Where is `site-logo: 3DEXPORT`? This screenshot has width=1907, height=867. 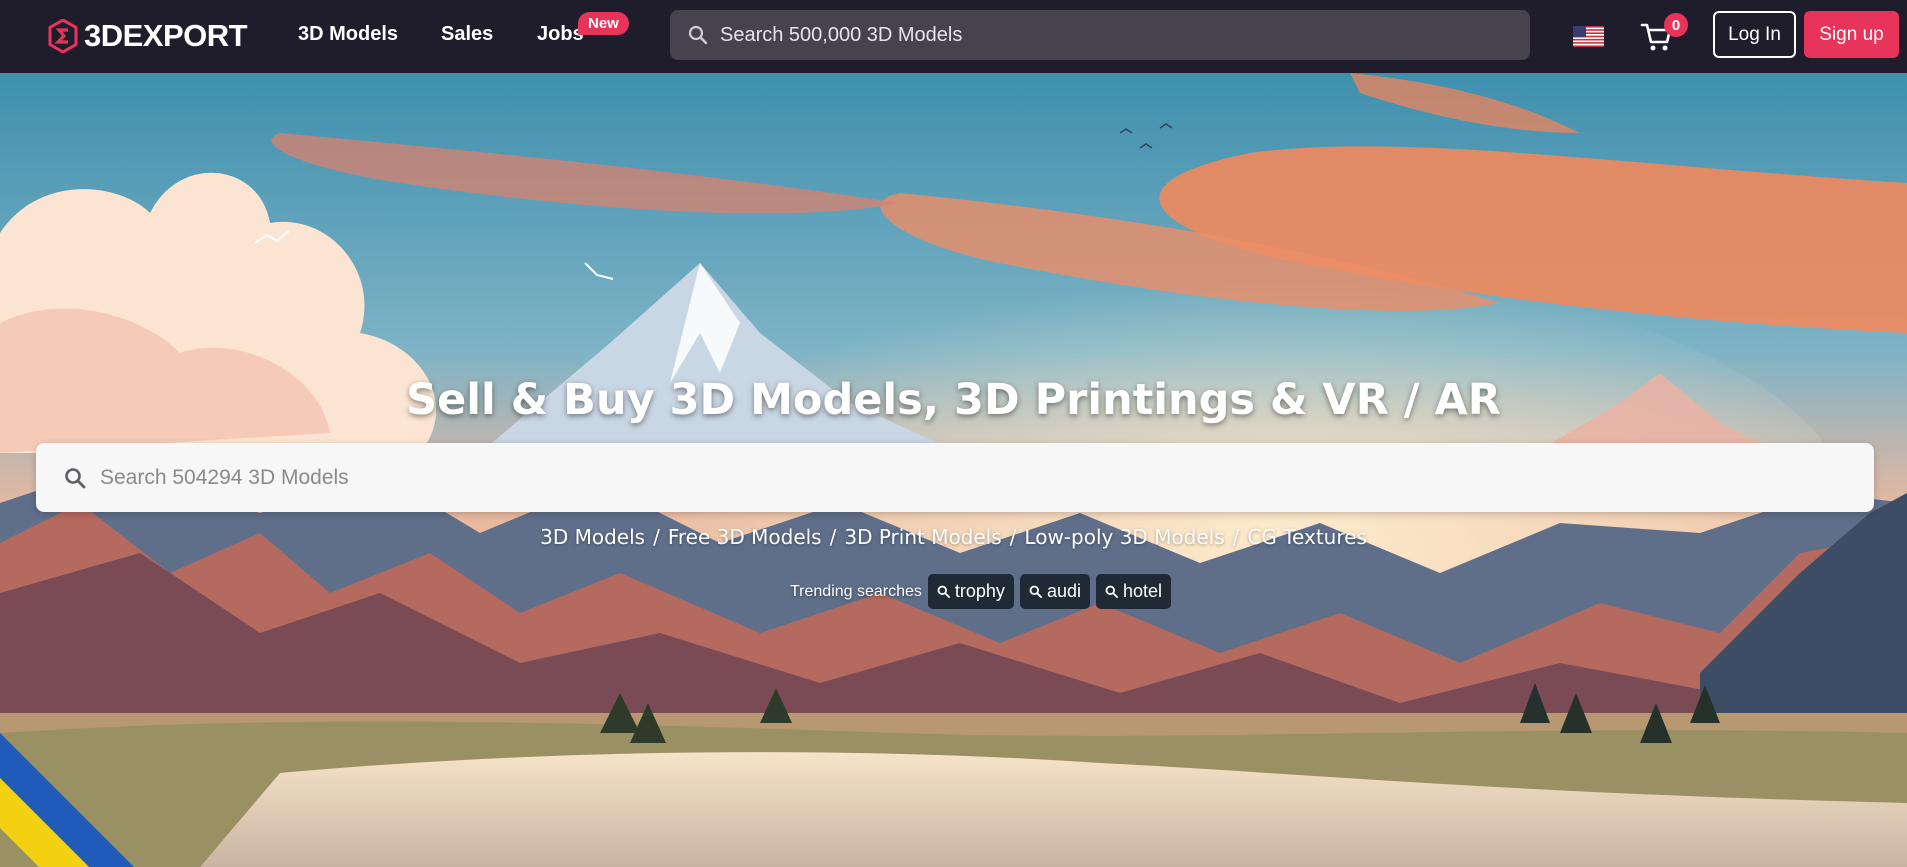
site-logo: 3DEXPORT is located at coordinates (148, 36).